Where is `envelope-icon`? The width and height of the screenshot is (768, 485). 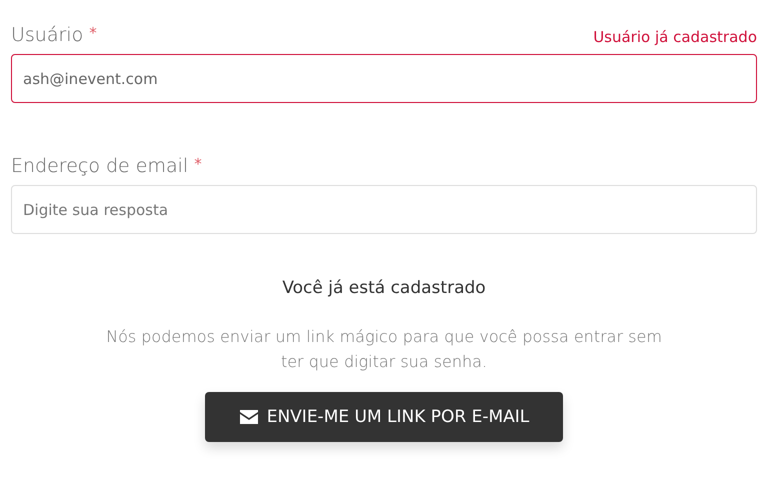
envelope-icon is located at coordinates (248, 417).